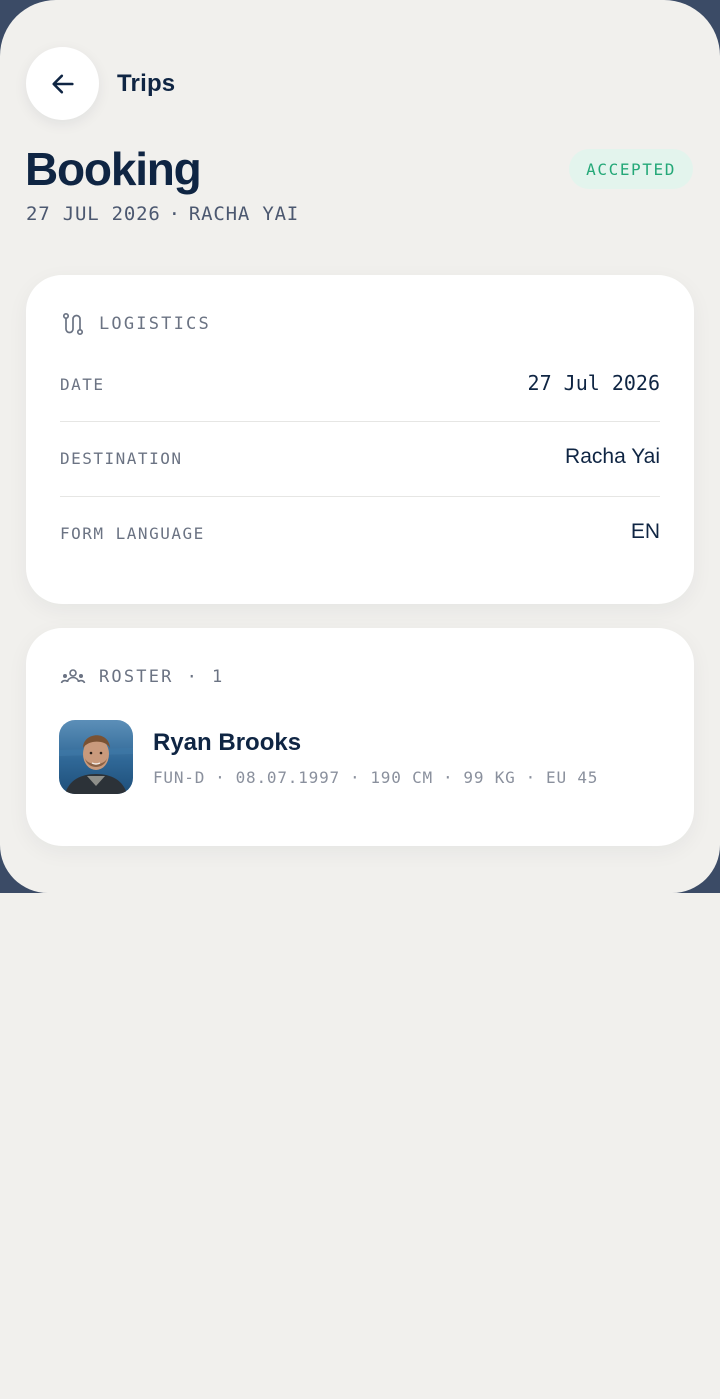  I want to click on back-button, so click(62, 83).